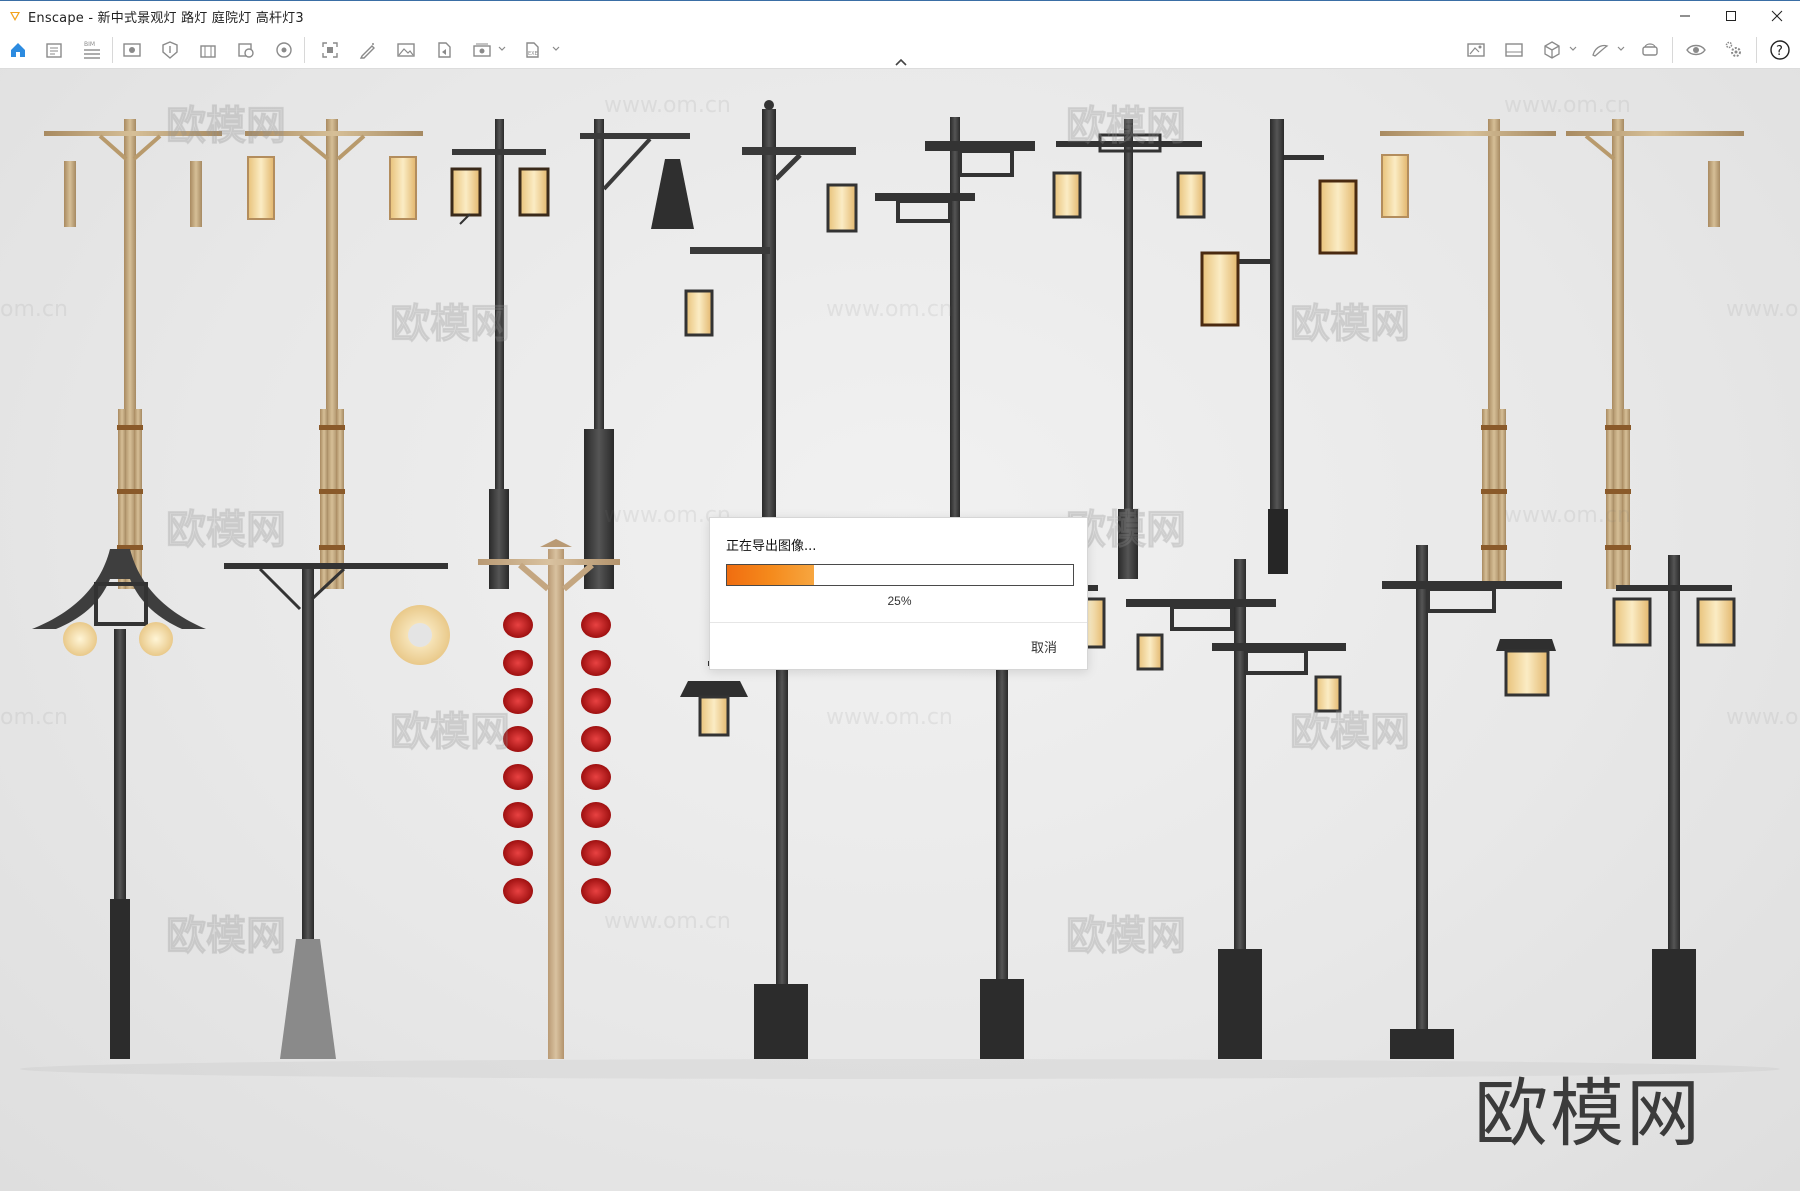 This screenshot has height=1191, width=1800. I want to click on vr-headset-button, so click(1650, 50).